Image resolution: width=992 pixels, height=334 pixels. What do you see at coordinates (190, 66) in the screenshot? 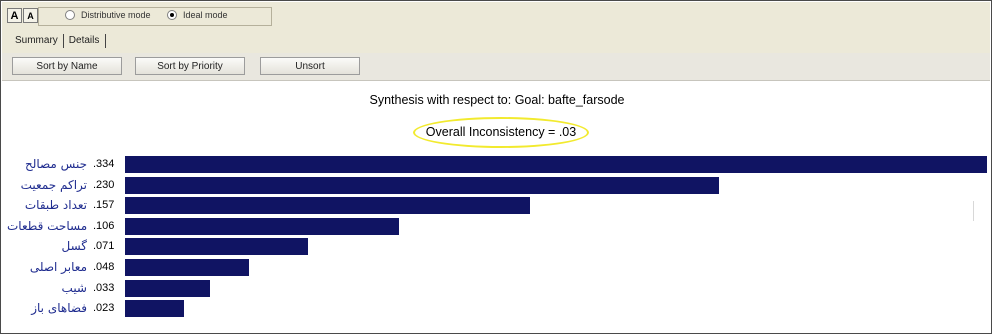
I see `sort-by-priority-button: Sort by Priority` at bounding box center [190, 66].